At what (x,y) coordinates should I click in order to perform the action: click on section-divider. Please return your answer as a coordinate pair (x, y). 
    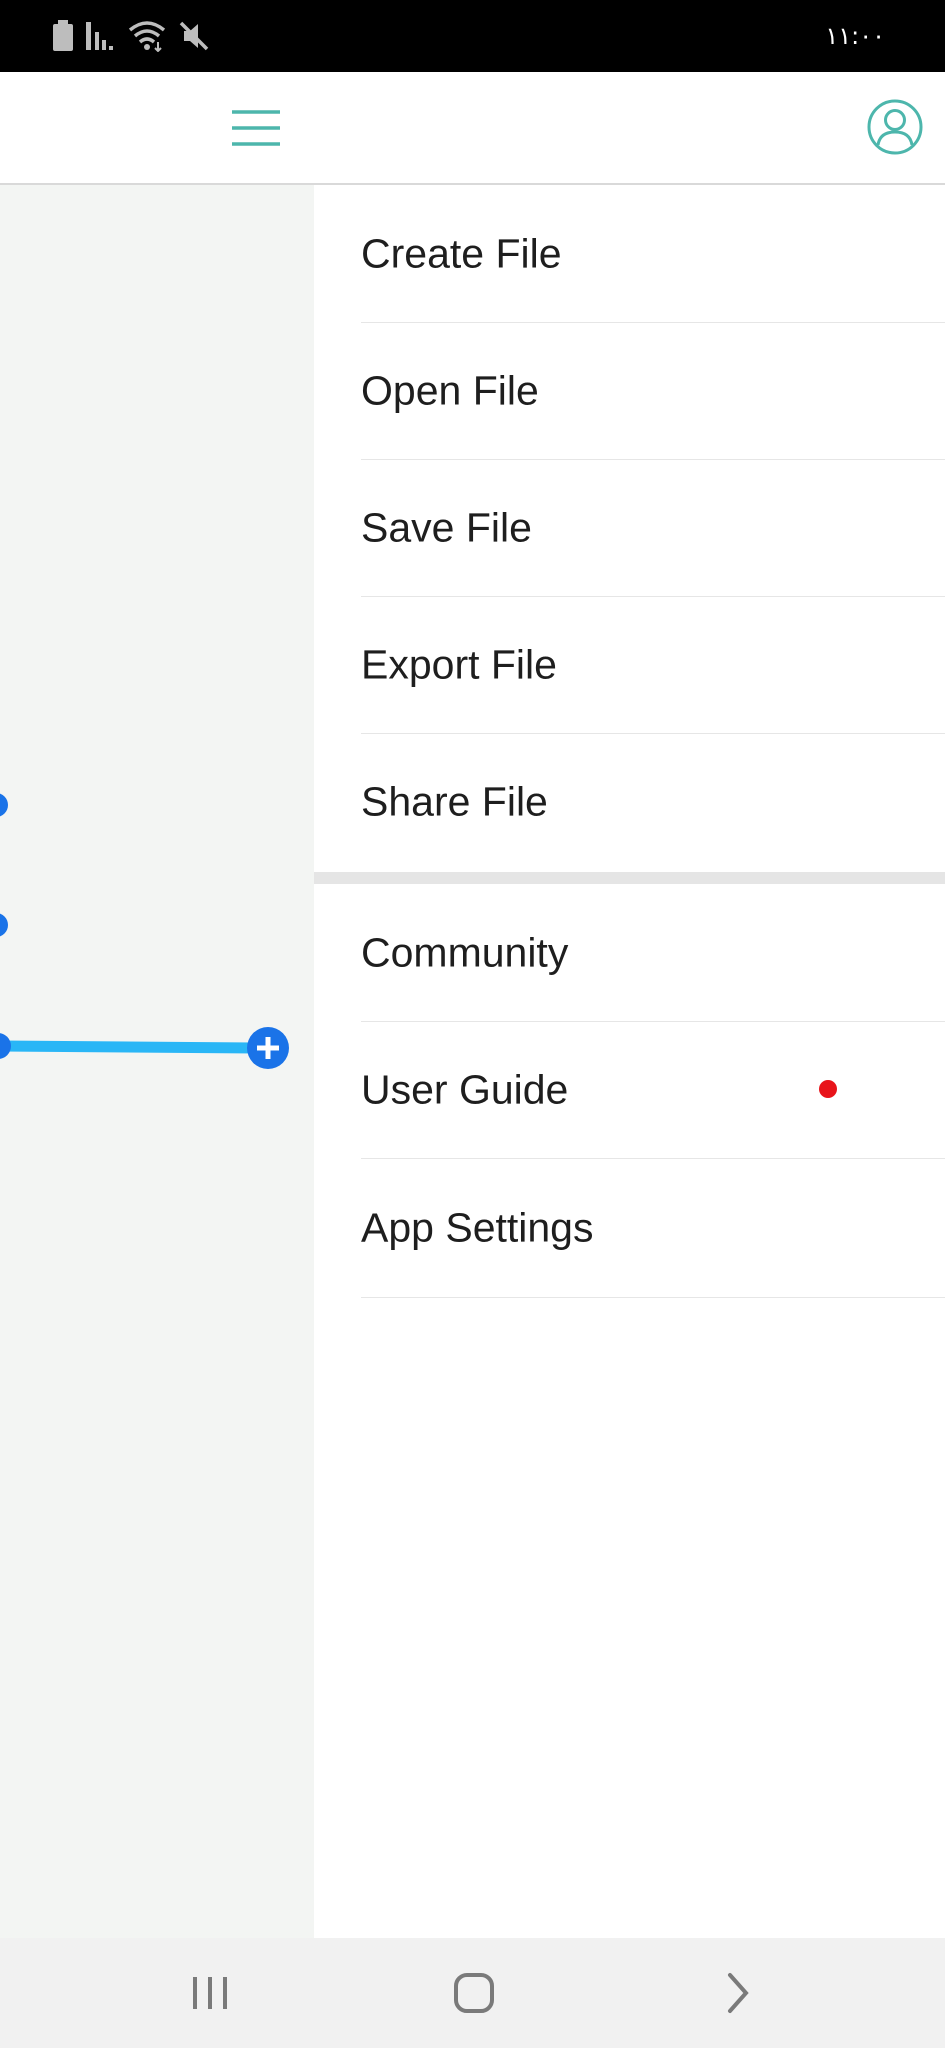
    Looking at the image, I should click on (629, 878).